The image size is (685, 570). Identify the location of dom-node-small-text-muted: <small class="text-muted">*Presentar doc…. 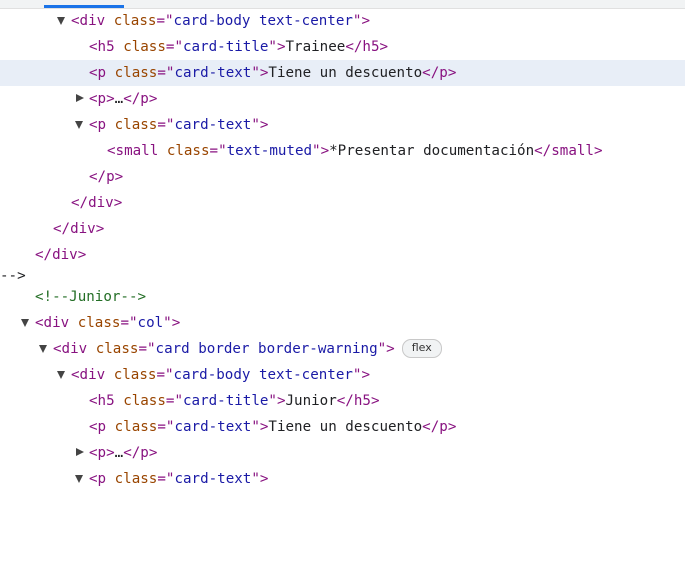
(342, 151).